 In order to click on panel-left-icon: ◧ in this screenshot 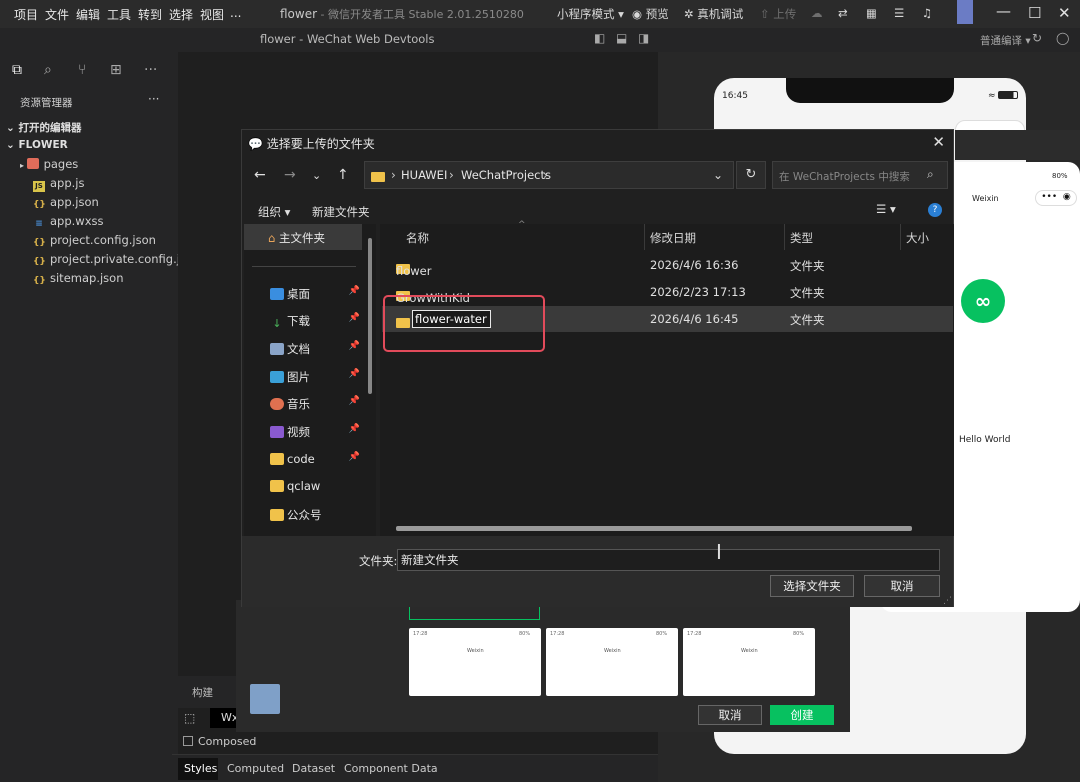, I will do `click(599, 38)`.